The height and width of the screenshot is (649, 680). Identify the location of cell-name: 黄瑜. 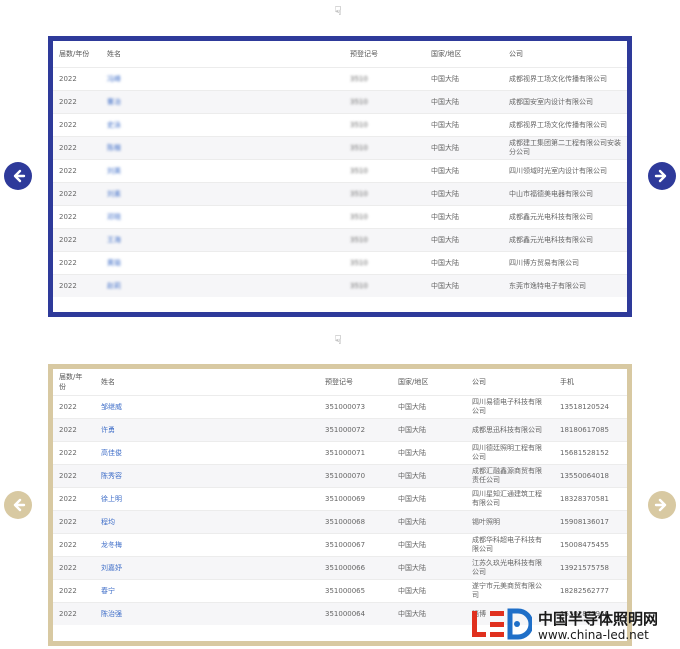
(222, 263).